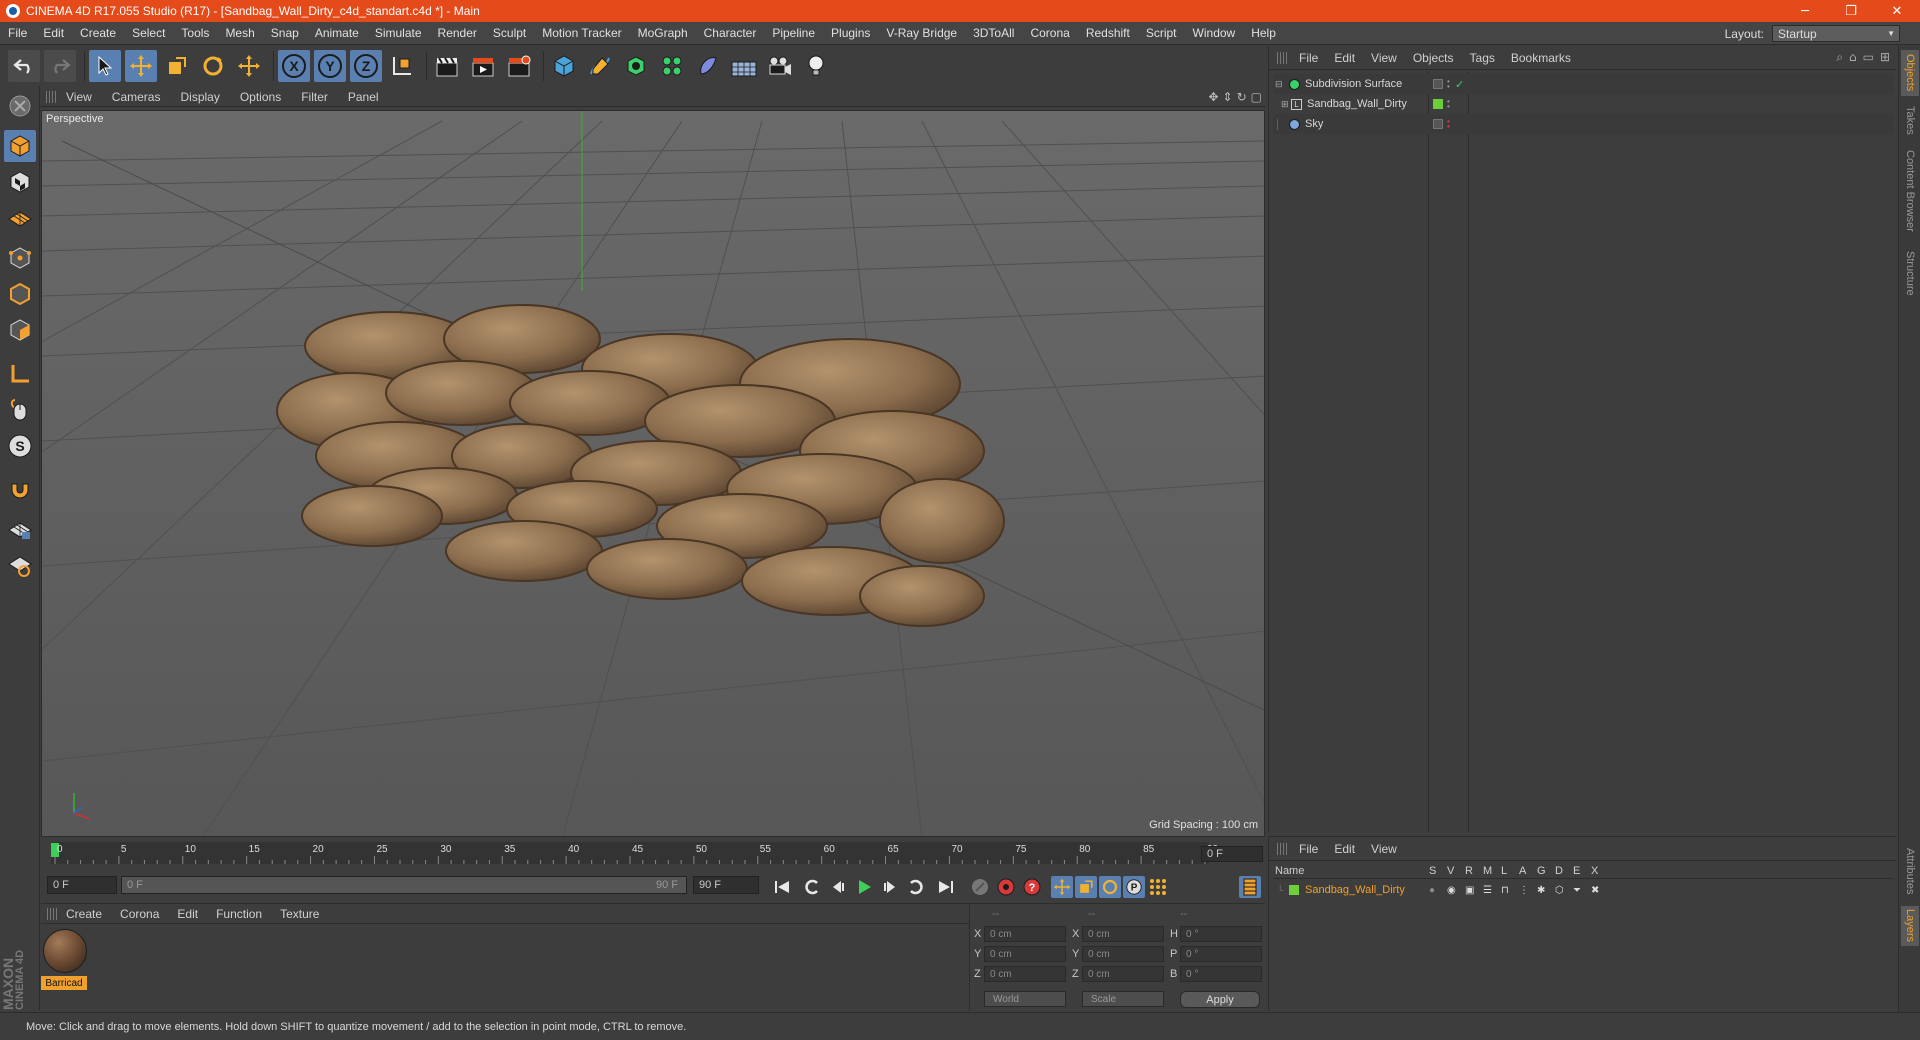 The image size is (1920, 1040). I want to click on manager-icon: ☰, so click(1492, 890).